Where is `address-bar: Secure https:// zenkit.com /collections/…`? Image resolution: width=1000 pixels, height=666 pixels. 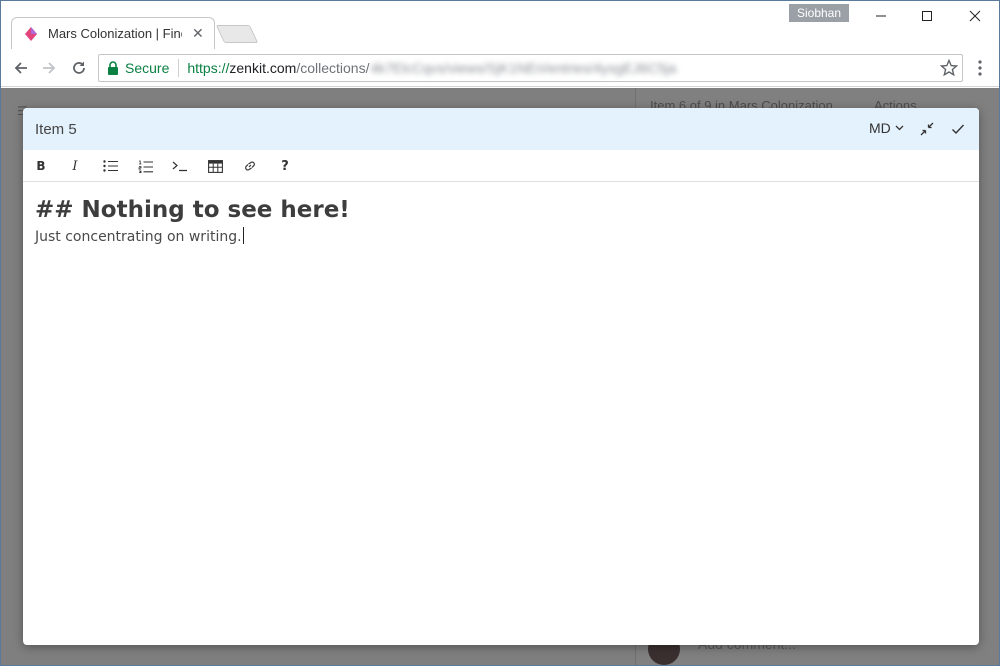
address-bar: Secure https:// zenkit.com /collections/… is located at coordinates (530, 68).